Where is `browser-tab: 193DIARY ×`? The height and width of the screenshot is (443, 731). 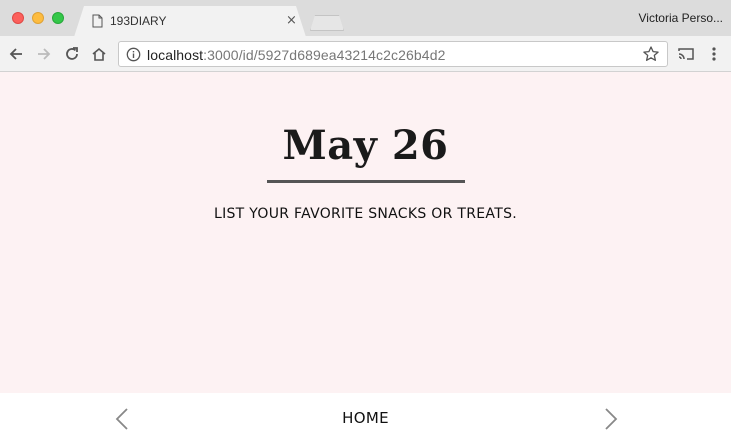
browser-tab: 193DIARY × is located at coordinates (190, 21).